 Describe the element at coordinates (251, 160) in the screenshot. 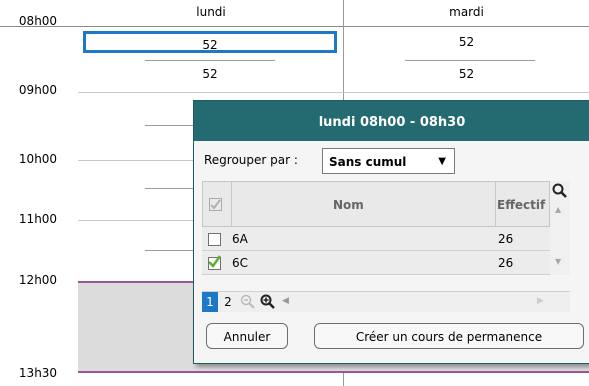

I see `regroup-label: Regrouper par :` at that location.